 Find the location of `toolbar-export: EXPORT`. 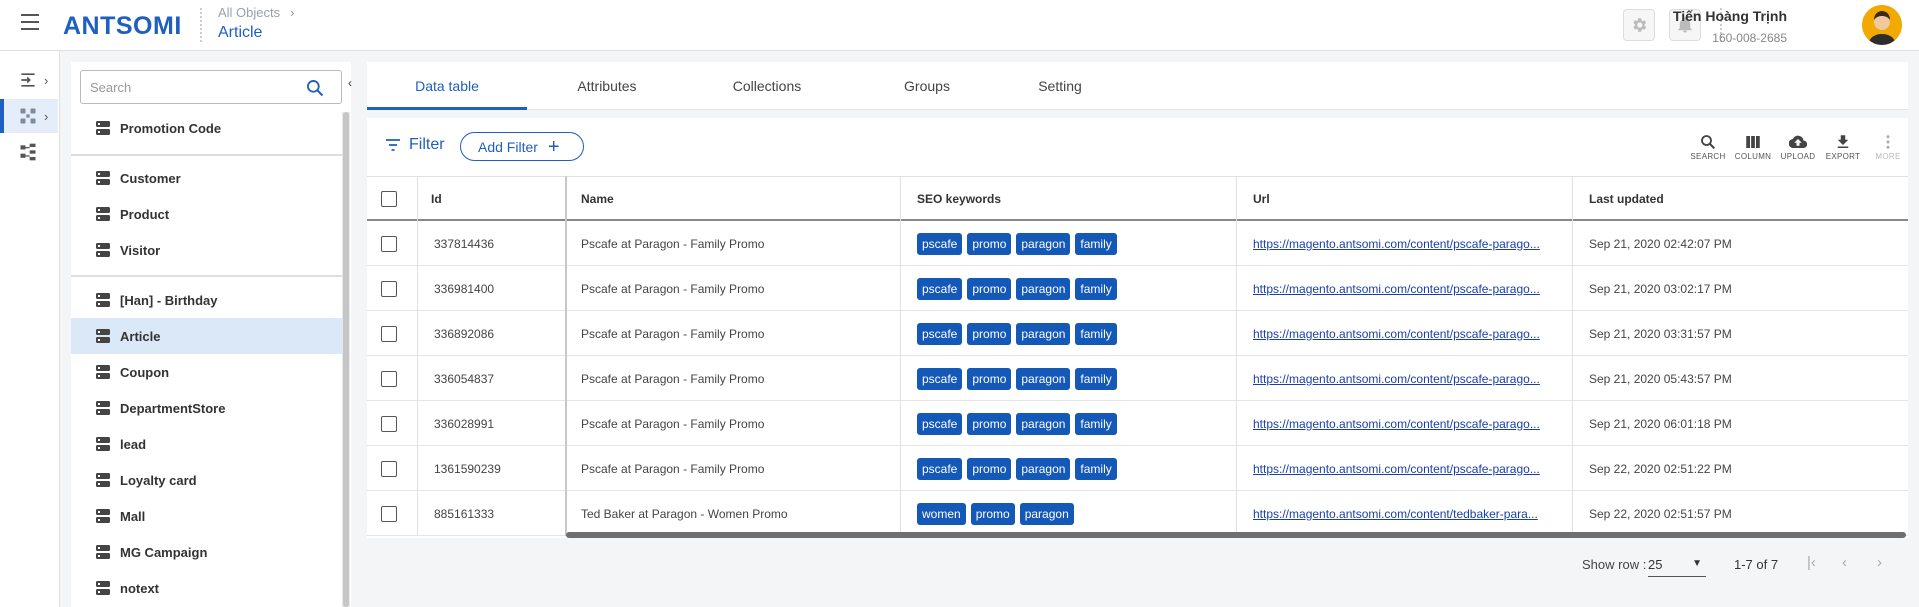

toolbar-export: EXPORT is located at coordinates (1843, 147).